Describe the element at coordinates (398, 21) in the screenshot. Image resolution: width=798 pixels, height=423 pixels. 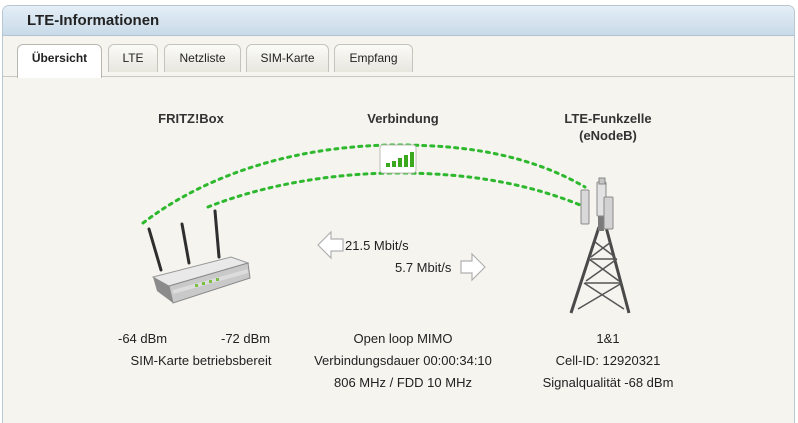
I see `panel-header: LTE-Informationen` at that location.